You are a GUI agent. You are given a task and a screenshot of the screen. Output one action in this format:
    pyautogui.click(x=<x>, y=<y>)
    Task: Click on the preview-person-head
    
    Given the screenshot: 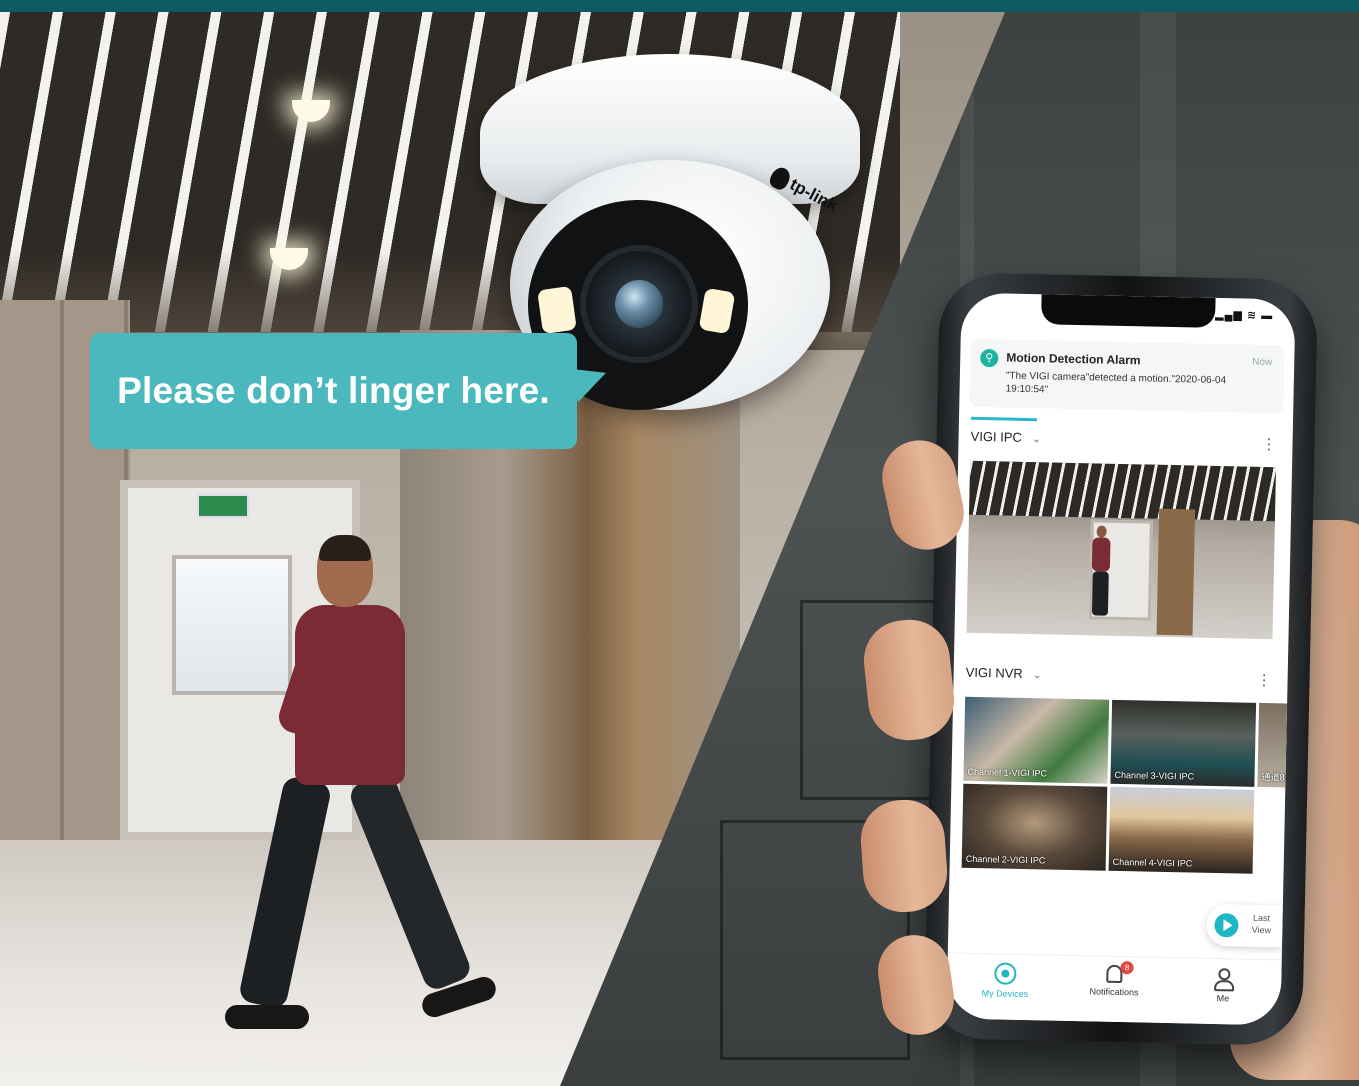 What is the action you would take?
    pyautogui.click(x=1101, y=531)
    